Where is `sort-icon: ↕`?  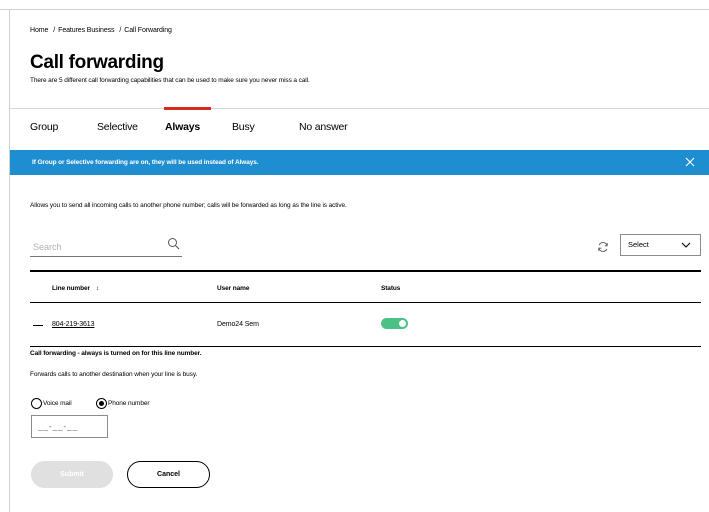
sort-icon: ↕ is located at coordinates (97, 288).